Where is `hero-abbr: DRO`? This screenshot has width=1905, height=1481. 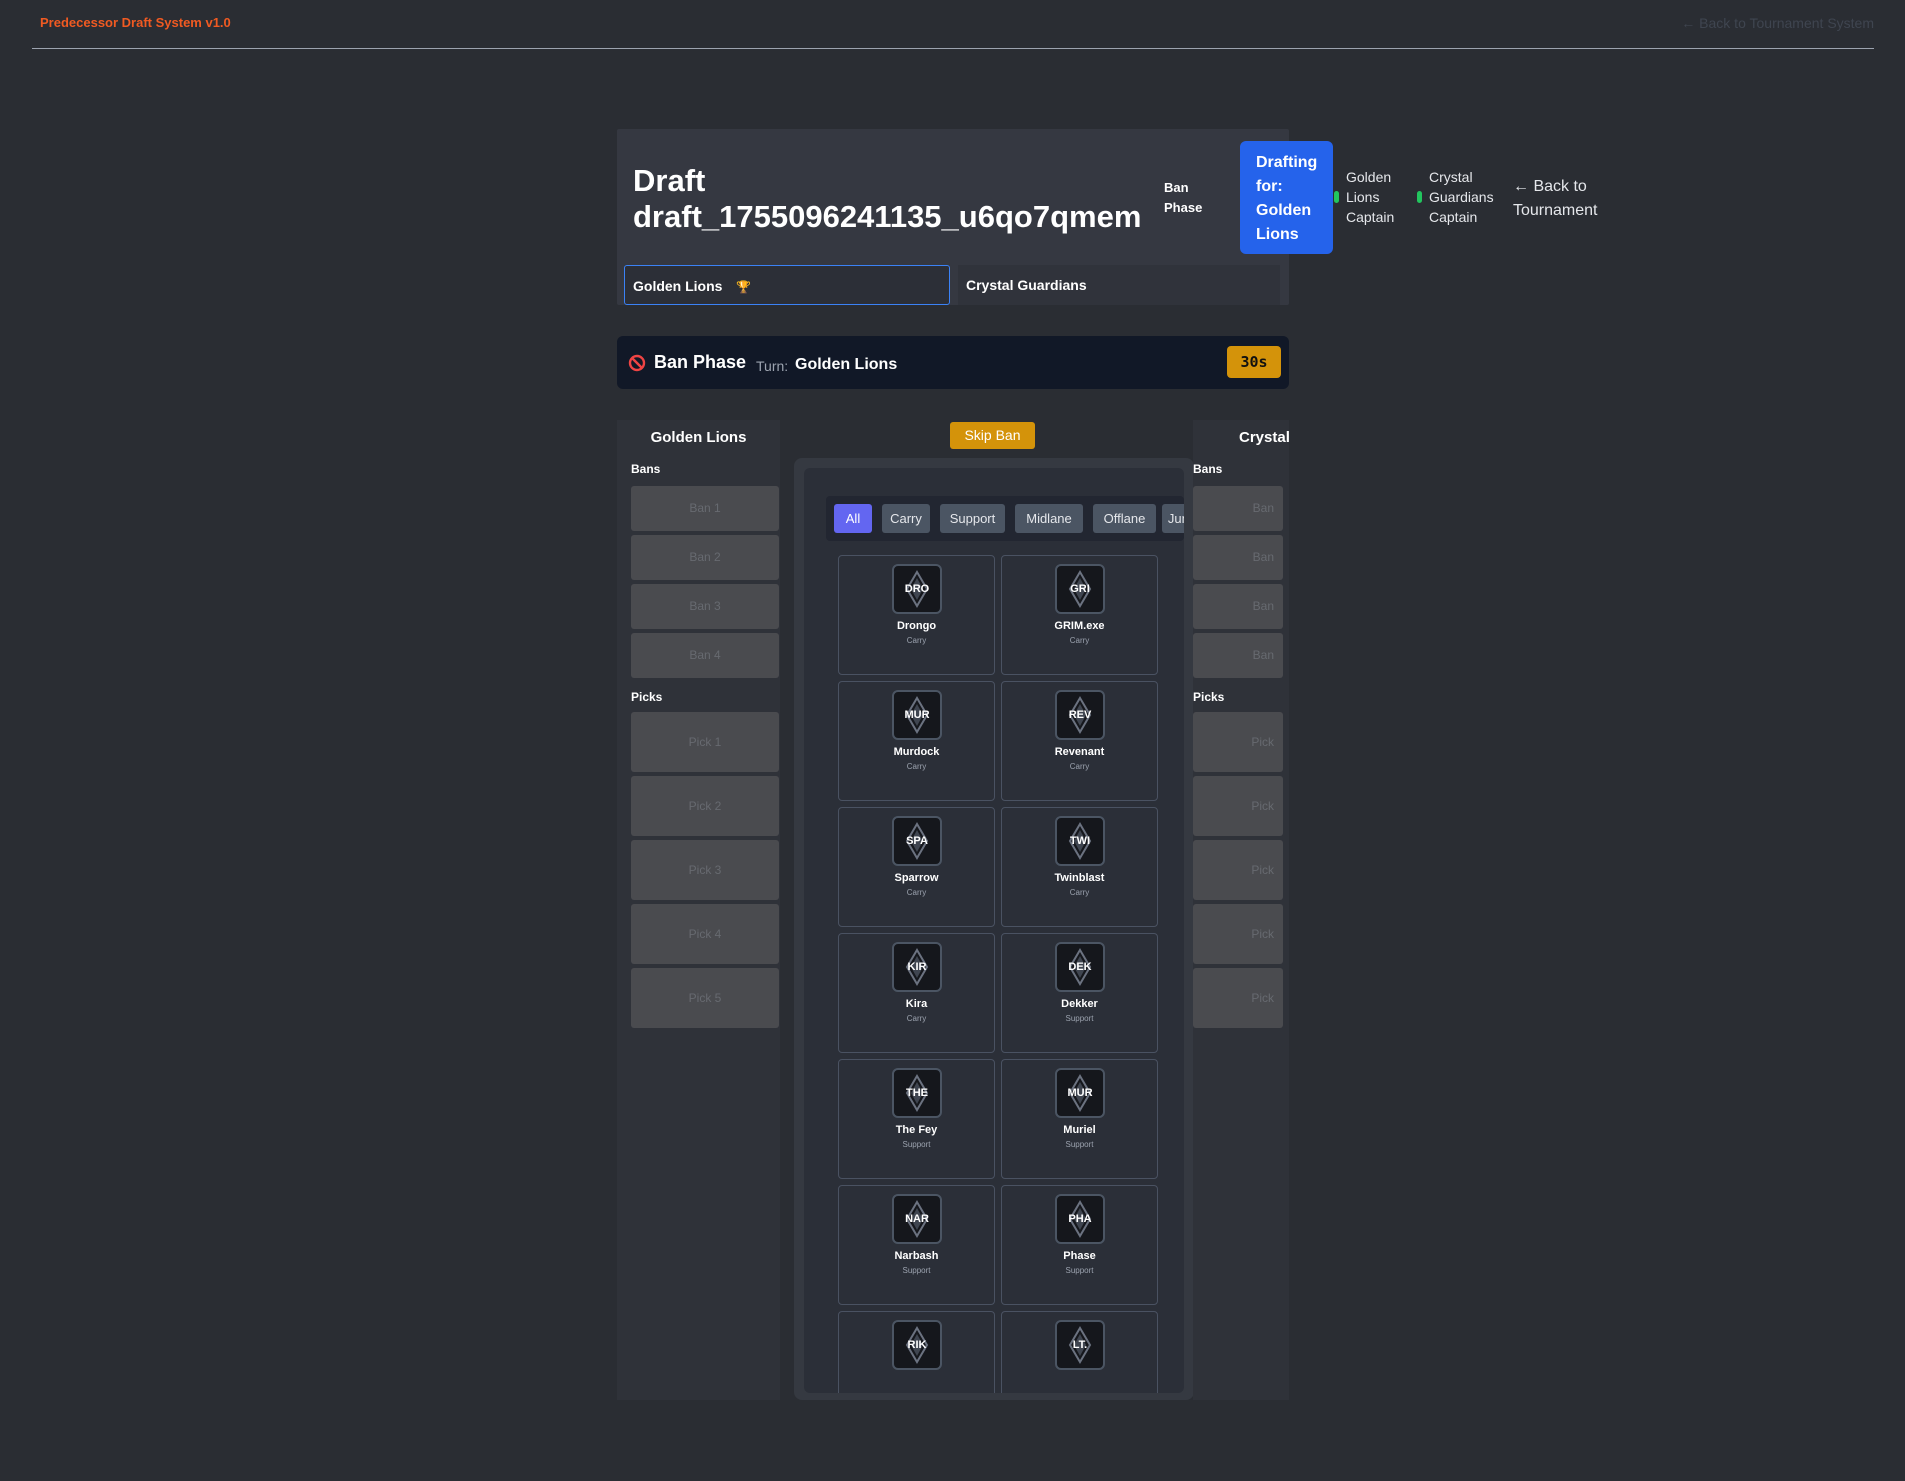
hero-abbr: DRO is located at coordinates (917, 589).